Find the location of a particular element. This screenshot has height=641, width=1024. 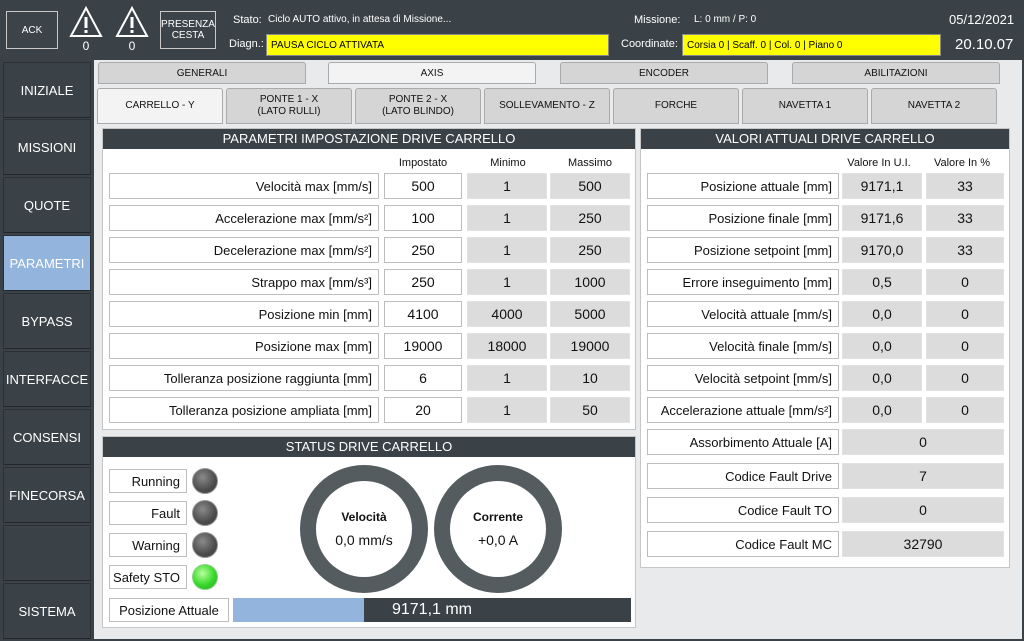

tab-encoder: ENCODER is located at coordinates (664, 73).